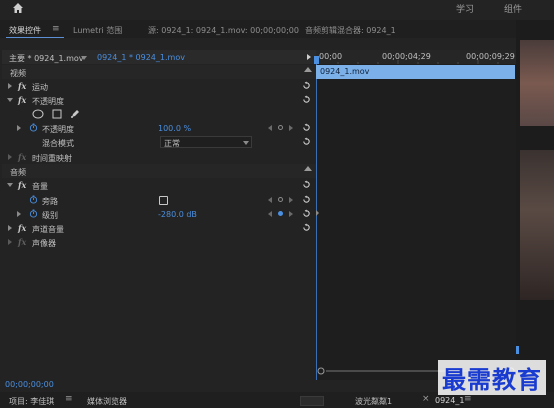 The width and height of the screenshot is (554, 408). I want to click on tab-lumetri-scopes: Lumetri 范围, so click(97, 30).